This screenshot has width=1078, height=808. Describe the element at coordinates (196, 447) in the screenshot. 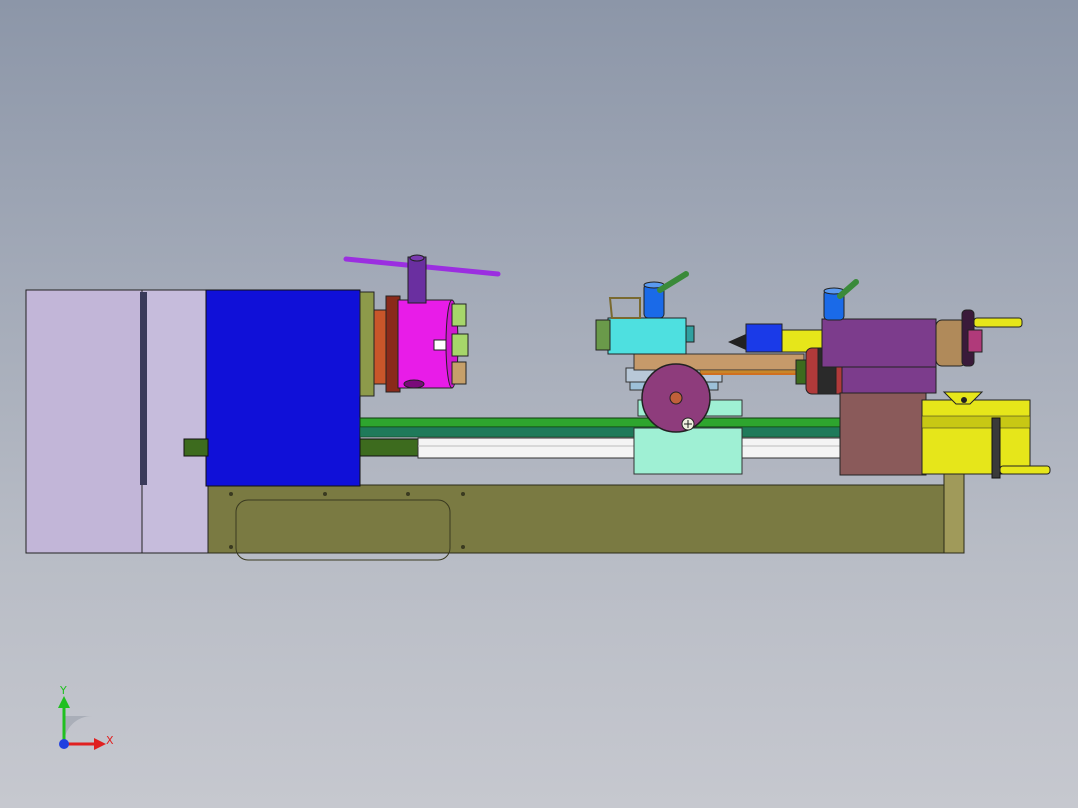

I see `lead-screw-stub` at that location.